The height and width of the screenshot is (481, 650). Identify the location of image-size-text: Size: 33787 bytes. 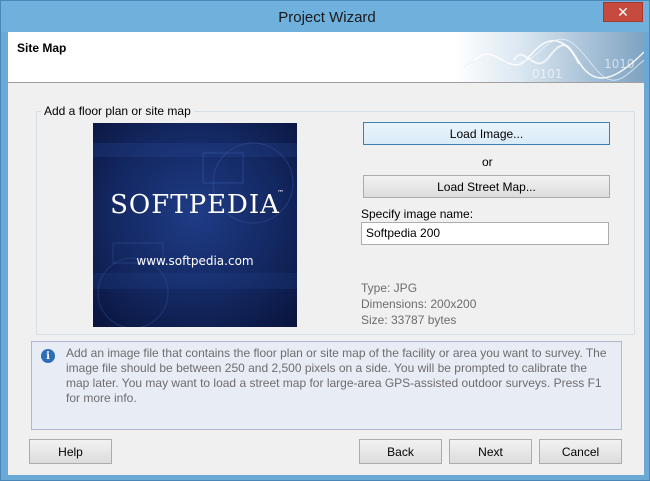
(409, 320).